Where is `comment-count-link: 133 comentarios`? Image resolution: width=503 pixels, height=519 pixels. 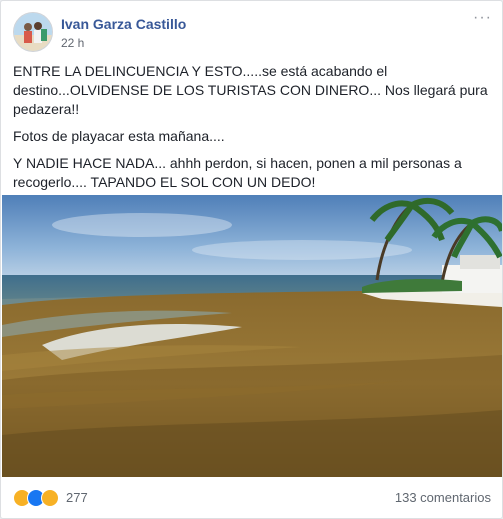
comment-count-link: 133 comentarios is located at coordinates (443, 497).